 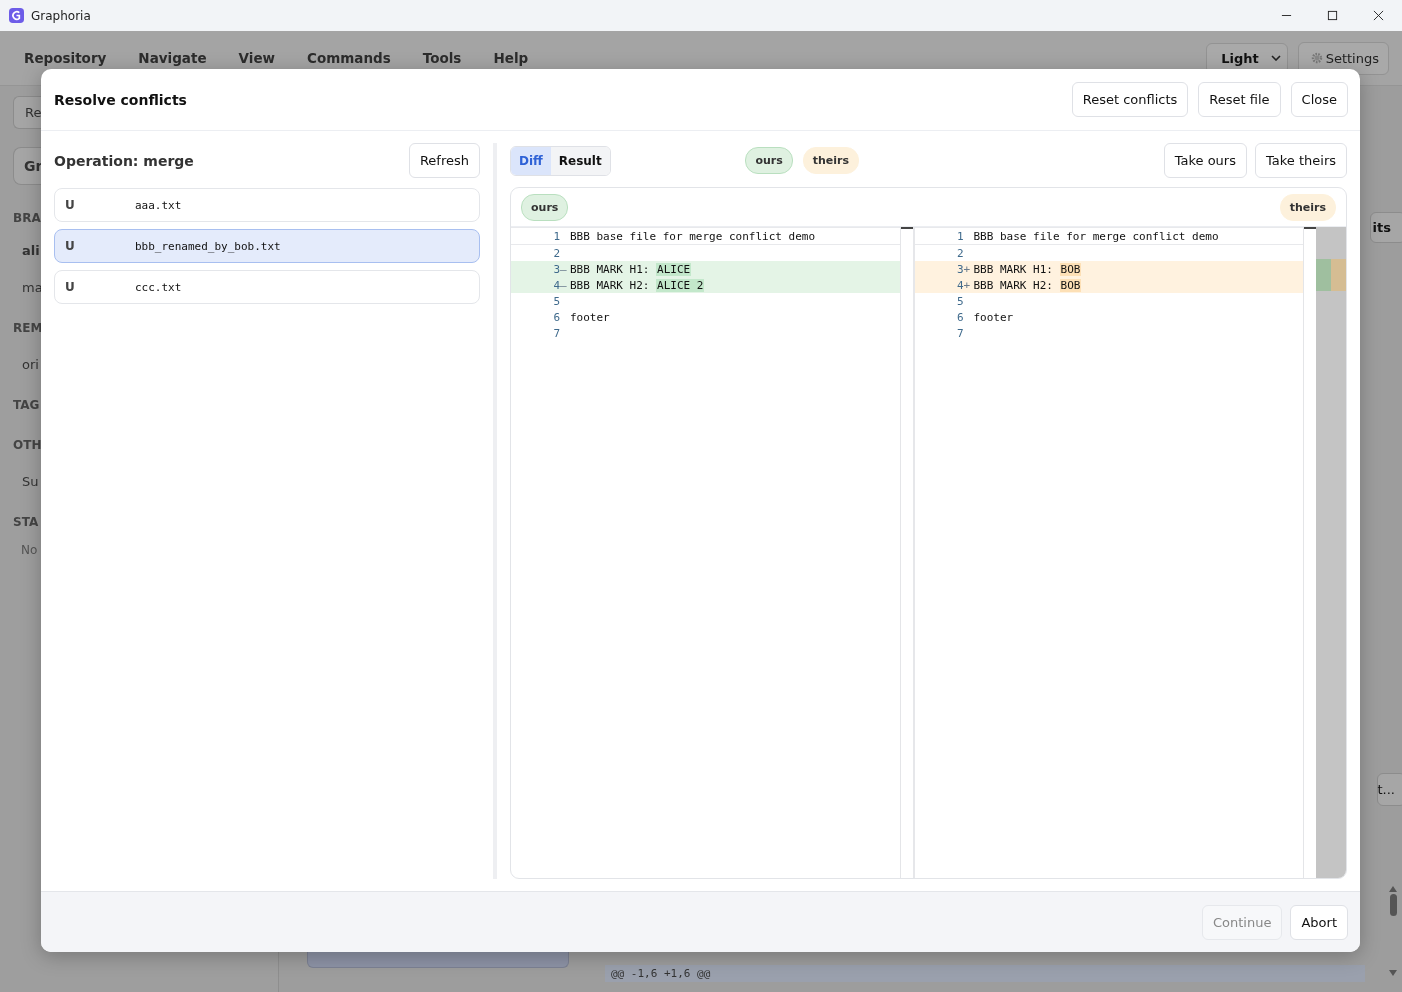 I want to click on section-header: BRA, so click(x=27, y=218).